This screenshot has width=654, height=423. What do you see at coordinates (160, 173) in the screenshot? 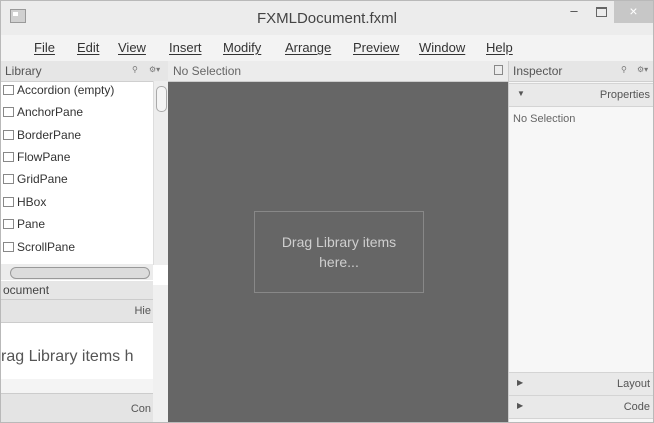
I see `library-vertical-scrollbar` at bounding box center [160, 173].